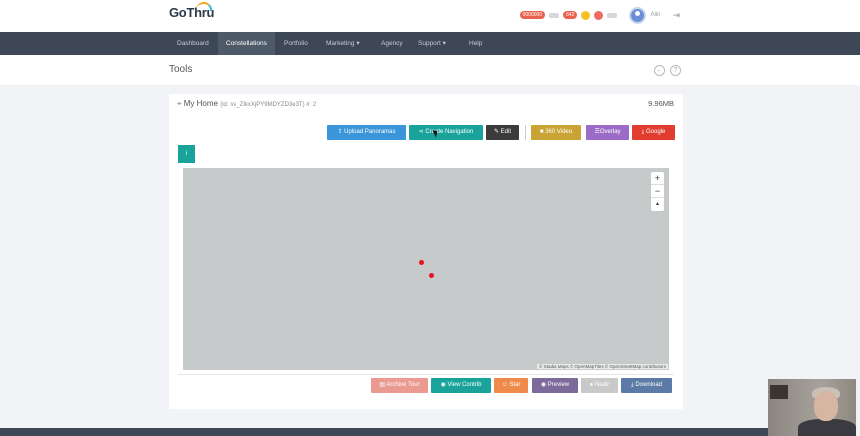 The image size is (860, 436). Describe the element at coordinates (430, 16) in the screenshot. I see `top-bar: GoThru 0000000 642 Alin ⇥` at that location.